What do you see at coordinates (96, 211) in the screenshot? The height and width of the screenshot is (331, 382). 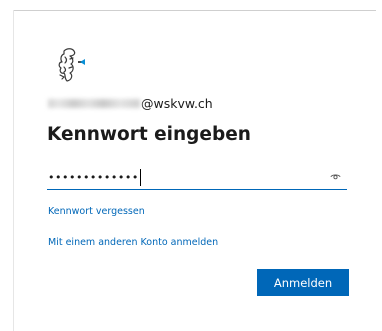 I see `forgot-password-link: Kennwort vergessen` at bounding box center [96, 211].